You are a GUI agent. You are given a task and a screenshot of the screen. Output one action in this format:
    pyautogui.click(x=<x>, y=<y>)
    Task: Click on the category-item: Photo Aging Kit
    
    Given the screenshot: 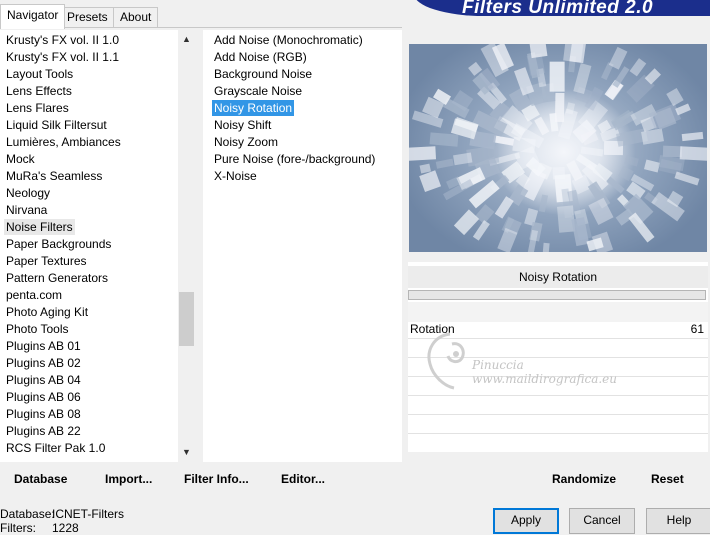 What is the action you would take?
    pyautogui.click(x=47, y=312)
    